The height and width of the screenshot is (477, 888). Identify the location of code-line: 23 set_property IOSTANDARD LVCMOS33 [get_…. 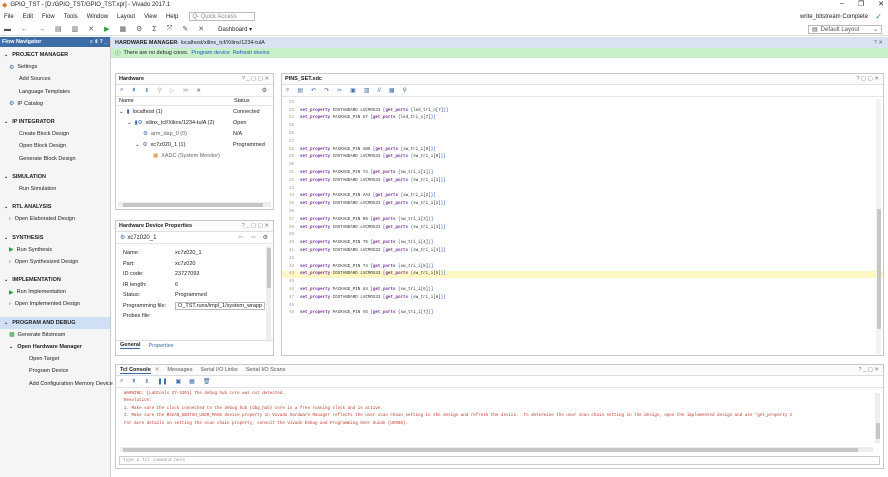
(582, 111).